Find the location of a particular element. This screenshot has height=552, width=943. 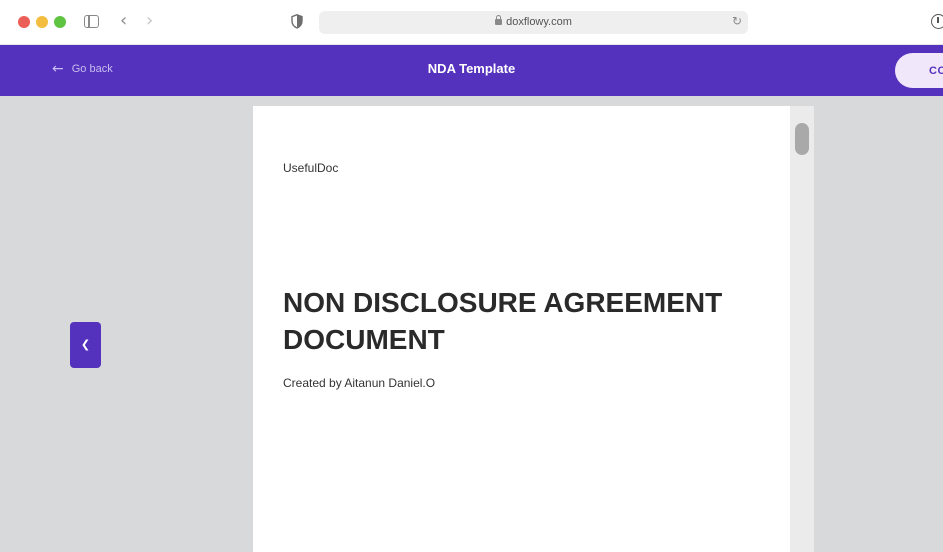

document-title: NON DISCLOSURE AGREEMENT DOCUMENT is located at coordinates (503, 321).